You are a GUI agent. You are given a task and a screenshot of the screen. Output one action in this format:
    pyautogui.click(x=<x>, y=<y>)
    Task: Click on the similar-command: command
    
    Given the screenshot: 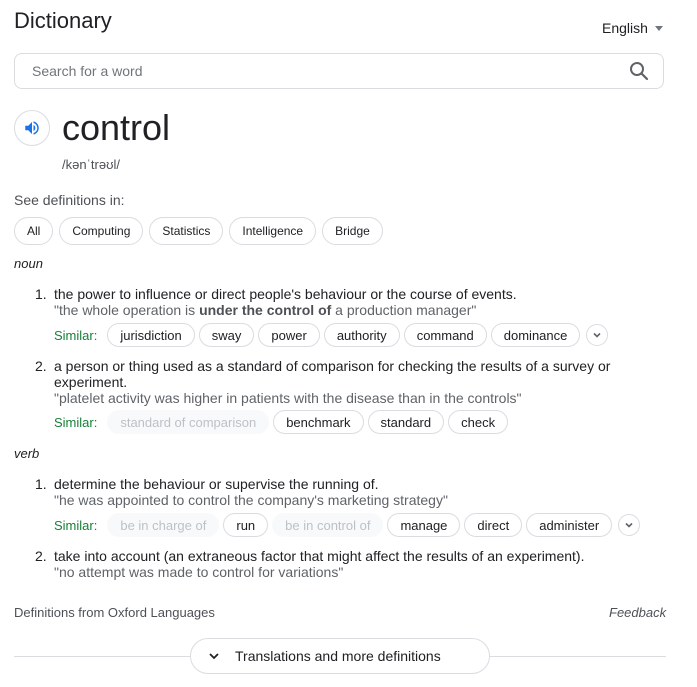 What is the action you would take?
    pyautogui.click(x=445, y=335)
    